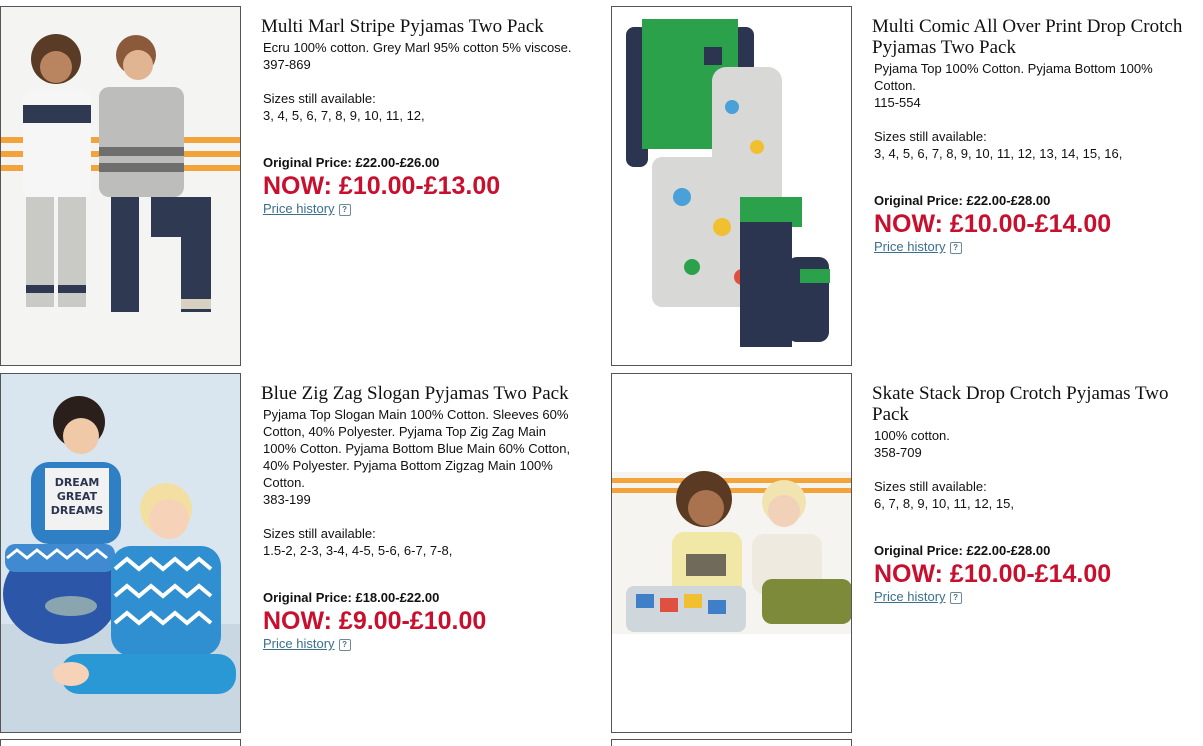 This screenshot has width=1203, height=746. What do you see at coordinates (358, 550) in the screenshot?
I see `sizes-list: 1.5-2, 2-3, 3-4, 4-5, 5-6, 6-7, 7-8,` at bounding box center [358, 550].